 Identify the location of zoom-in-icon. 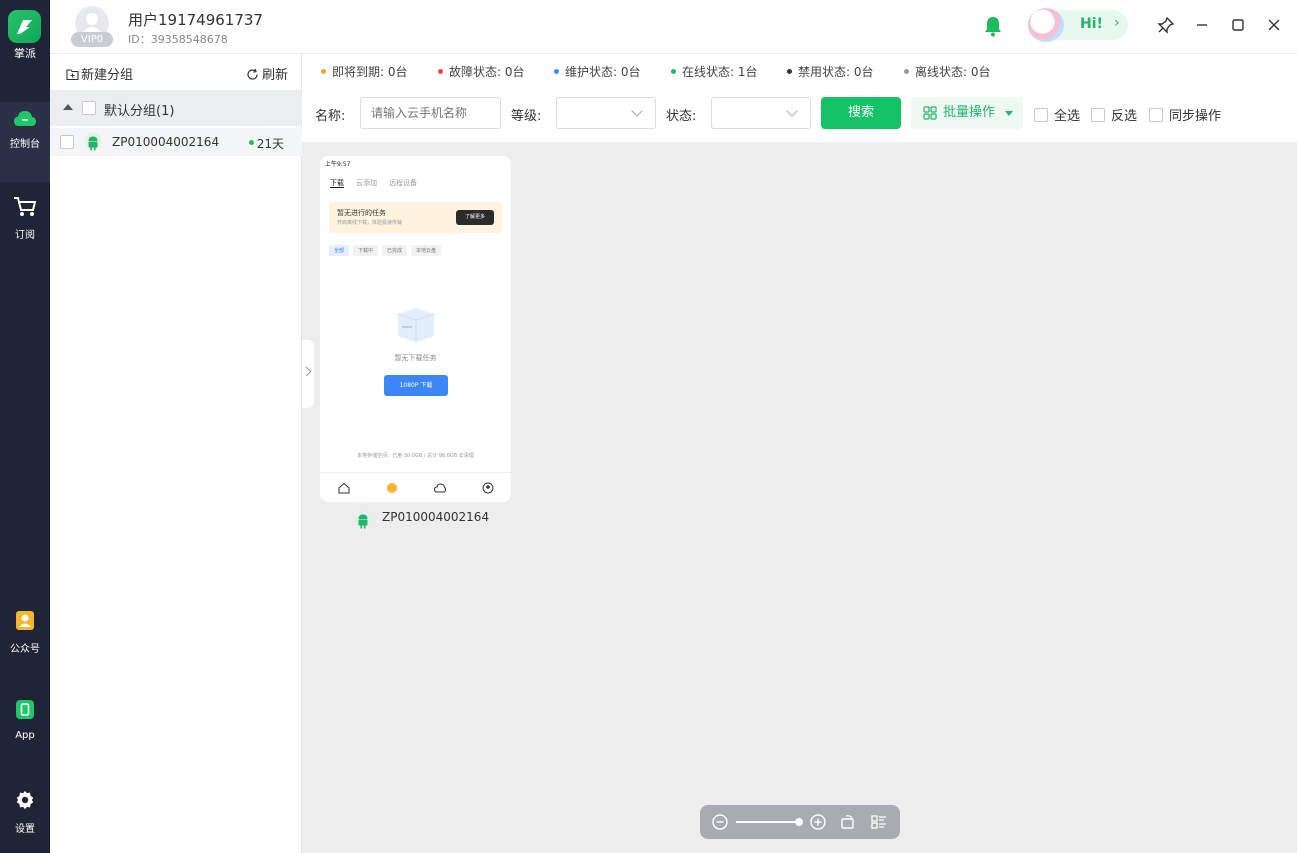
(818, 822).